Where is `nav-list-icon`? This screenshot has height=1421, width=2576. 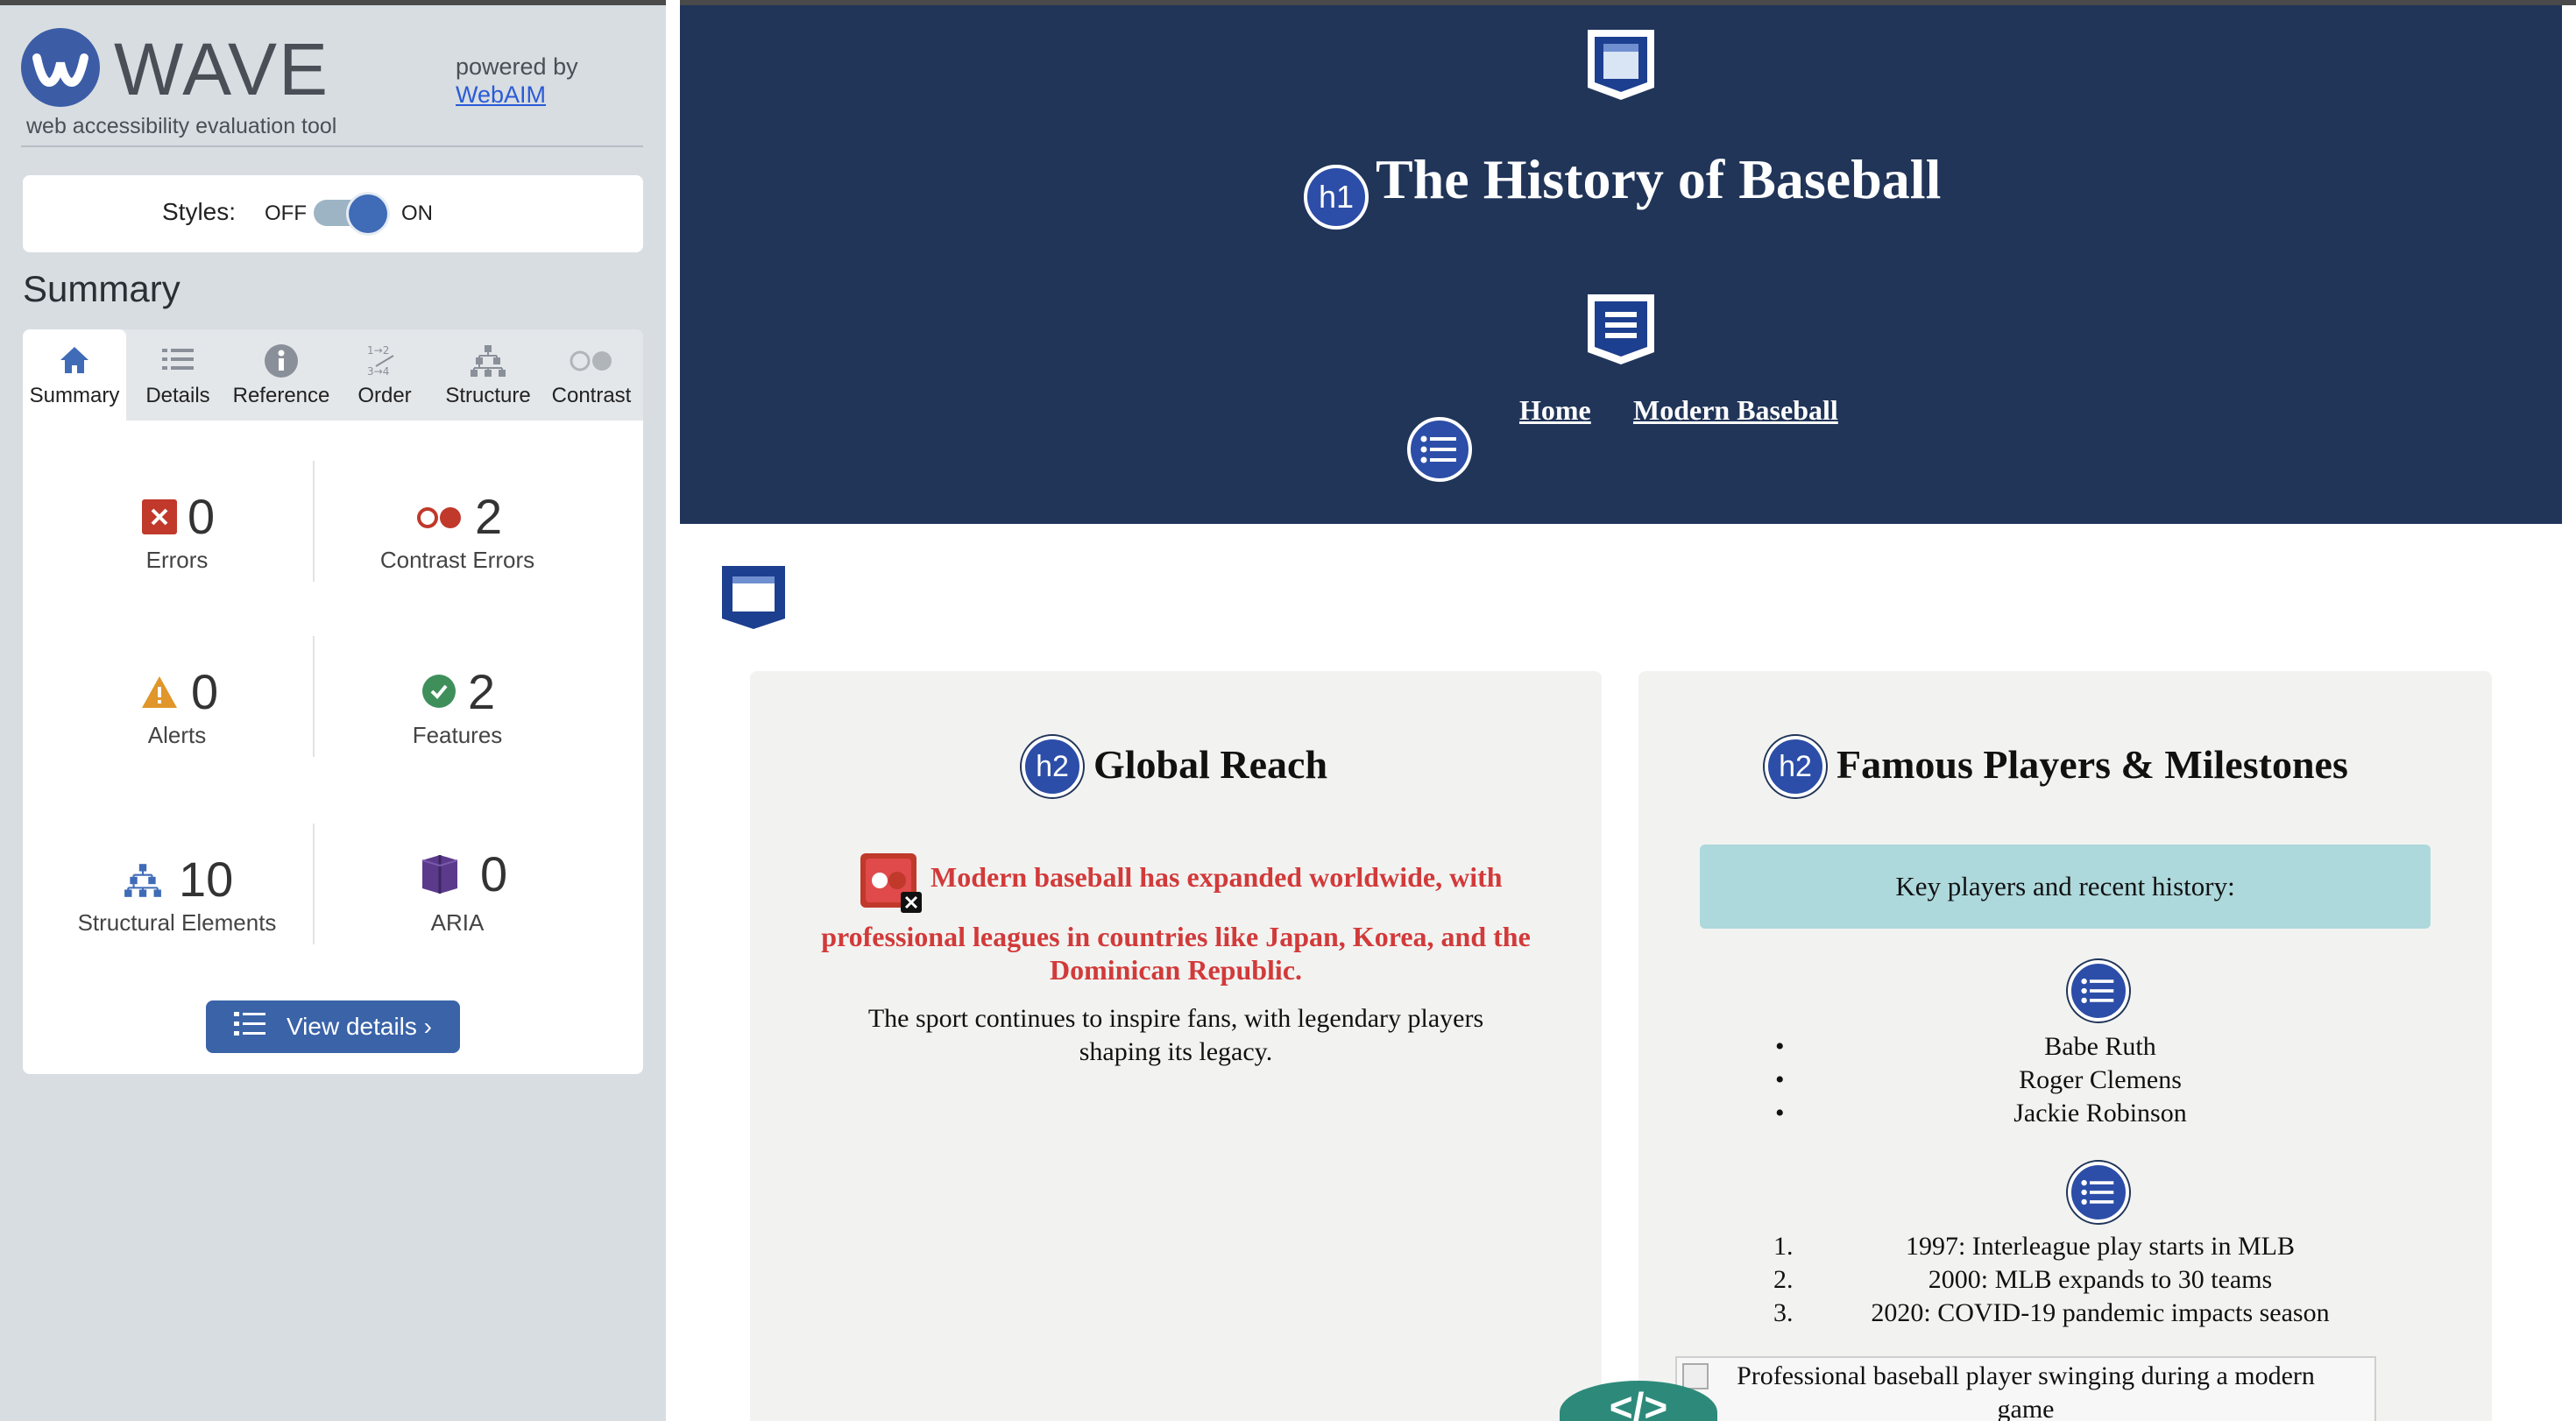 nav-list-icon is located at coordinates (1439, 449).